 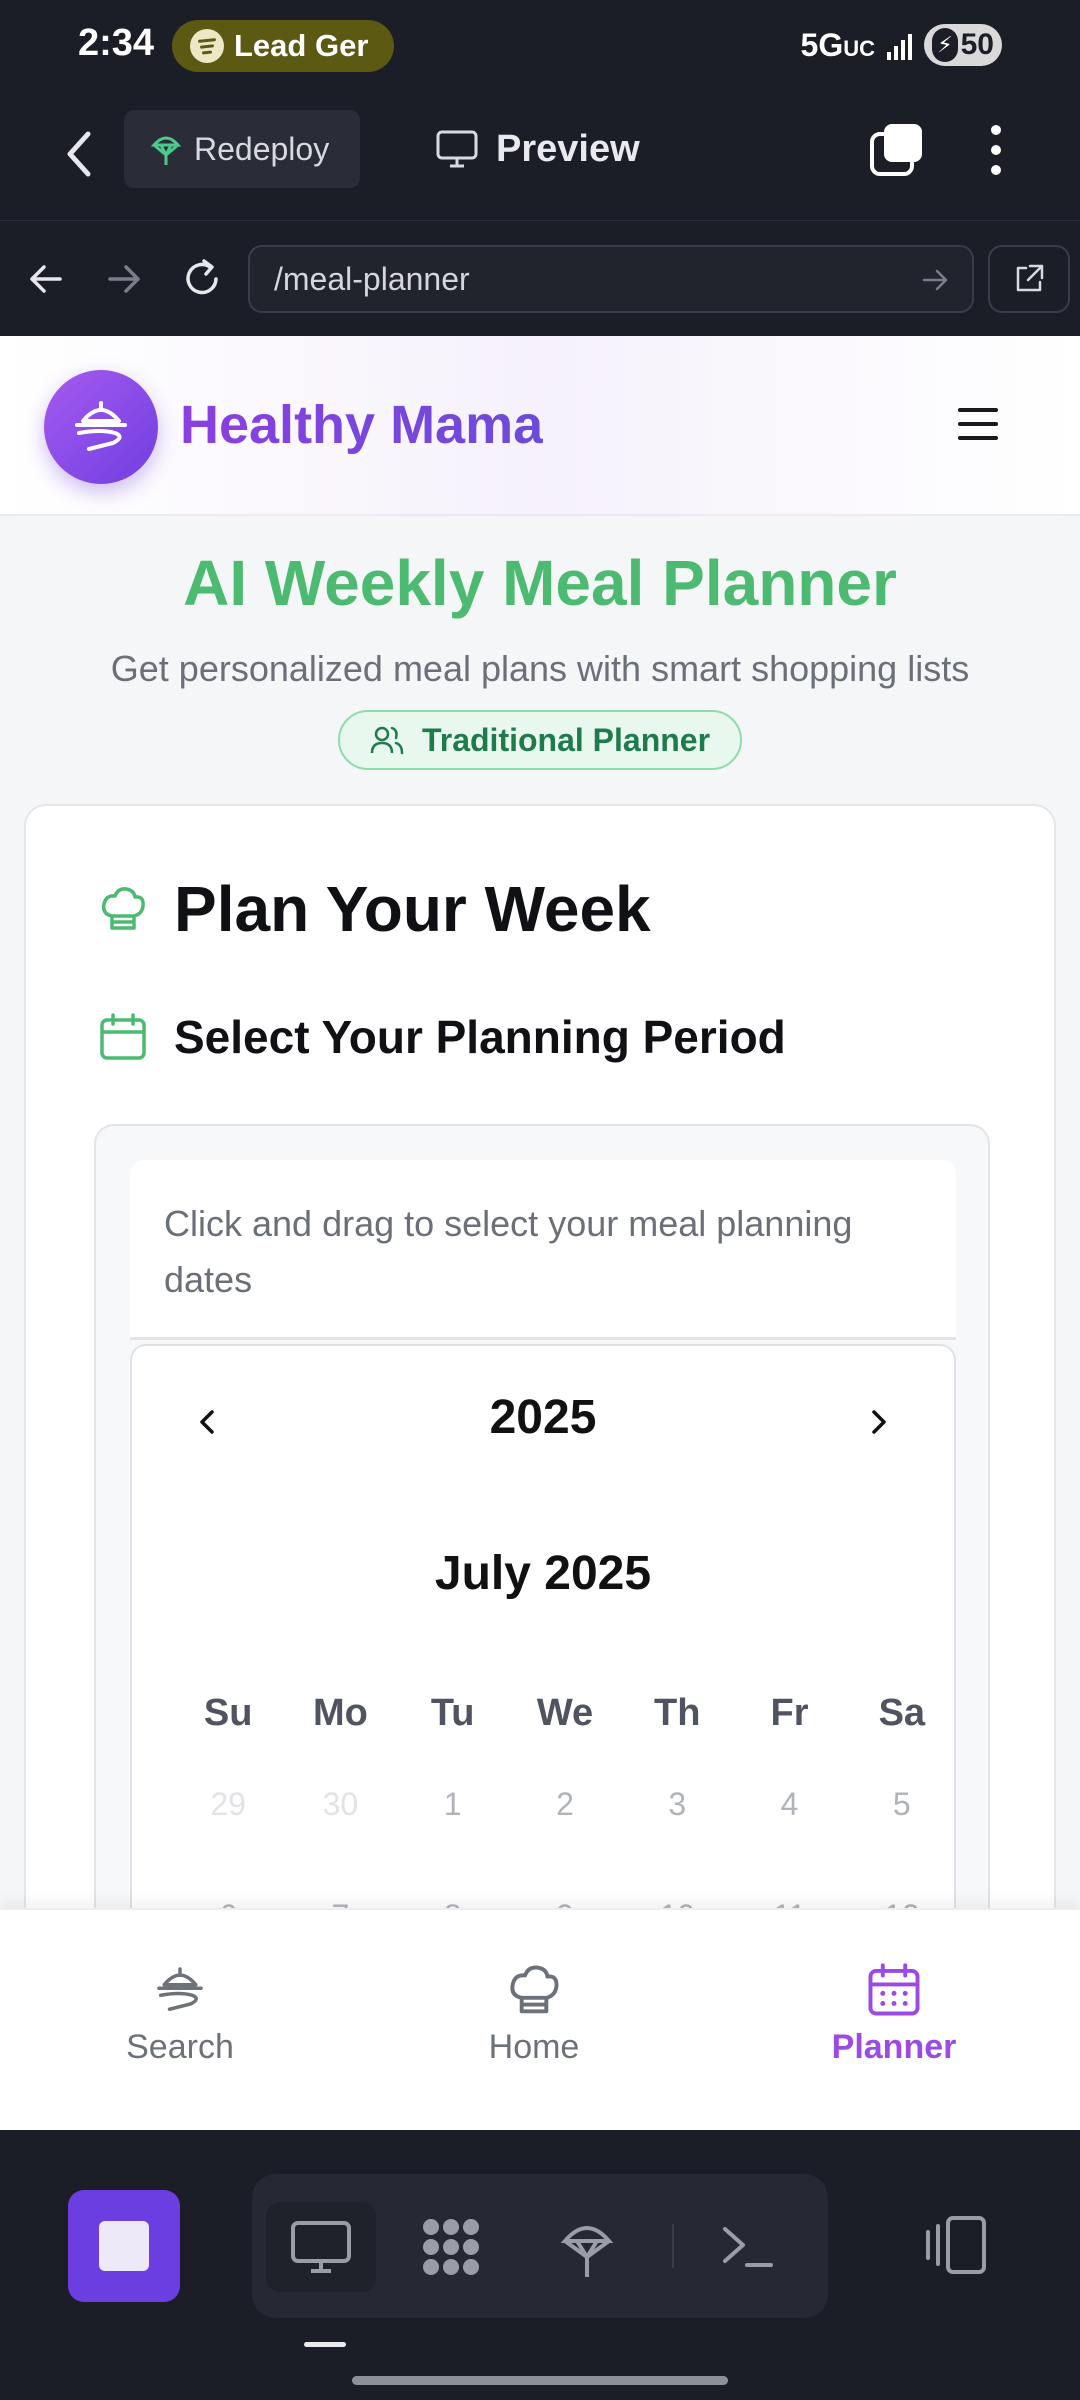 What do you see at coordinates (228, 1903) in the screenshot?
I see `calendar-day: 6` at bounding box center [228, 1903].